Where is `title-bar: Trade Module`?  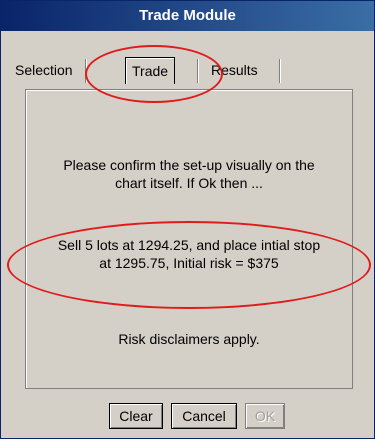 title-bar: Trade Module is located at coordinates (187, 16).